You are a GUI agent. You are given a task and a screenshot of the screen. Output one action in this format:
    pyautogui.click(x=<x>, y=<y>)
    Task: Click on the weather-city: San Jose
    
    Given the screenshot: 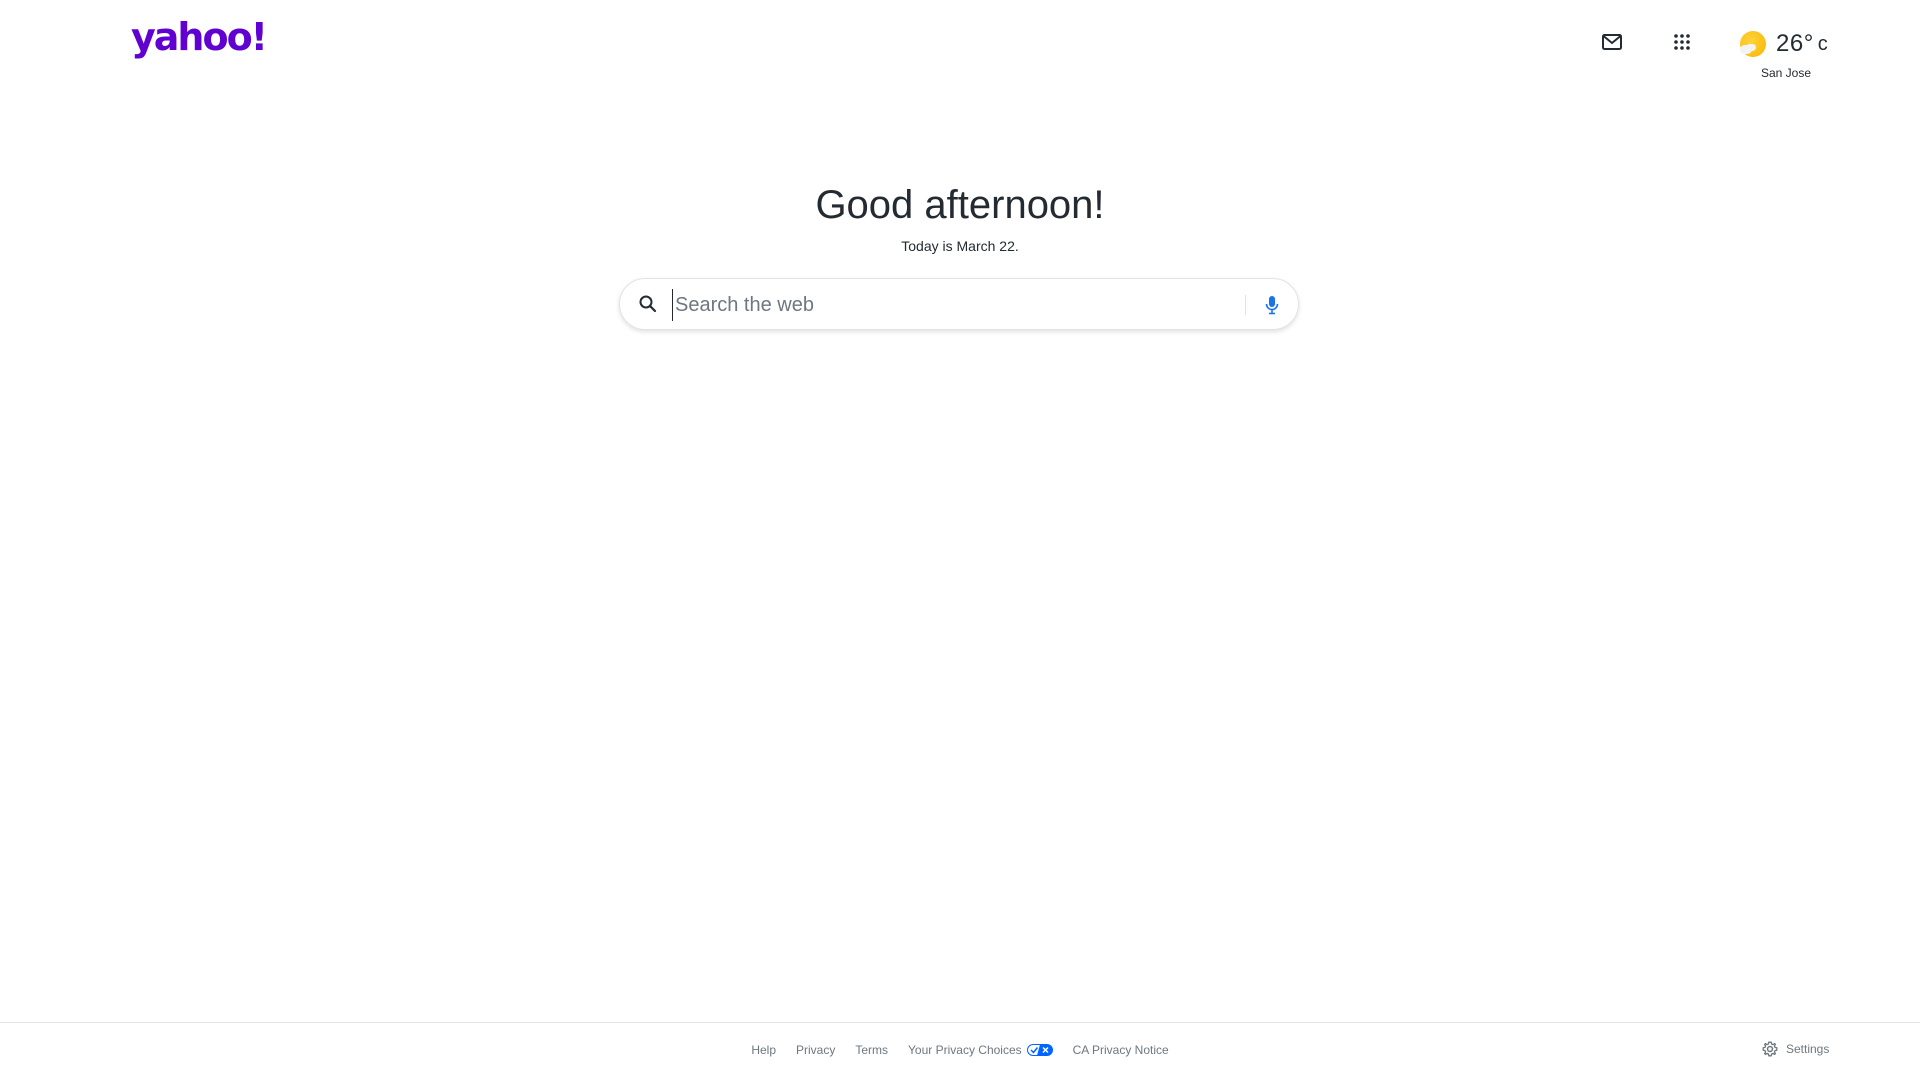 What is the action you would take?
    pyautogui.click(x=1786, y=73)
    